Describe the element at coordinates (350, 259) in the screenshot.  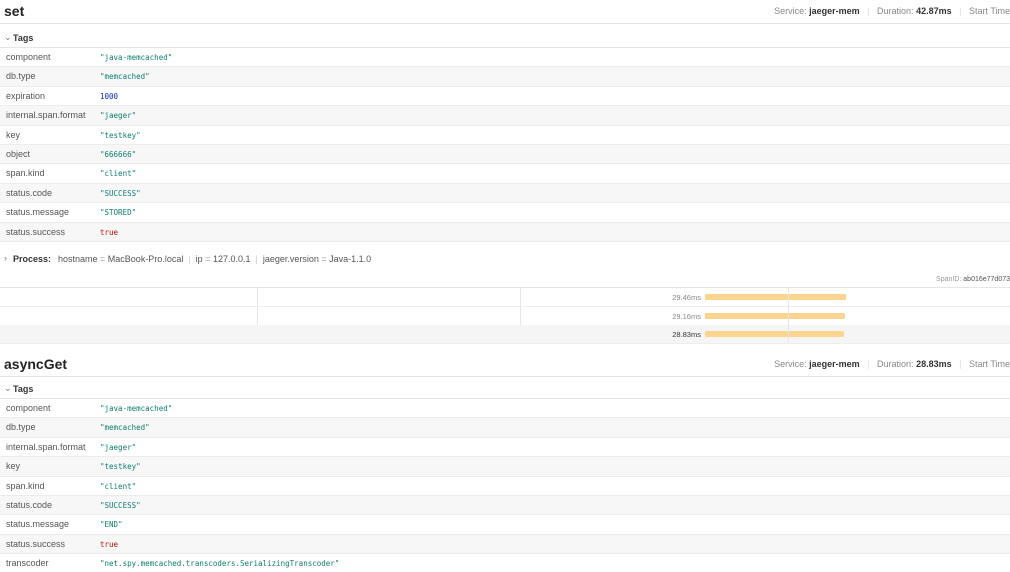
I see `process-value: Java-1.1.0` at that location.